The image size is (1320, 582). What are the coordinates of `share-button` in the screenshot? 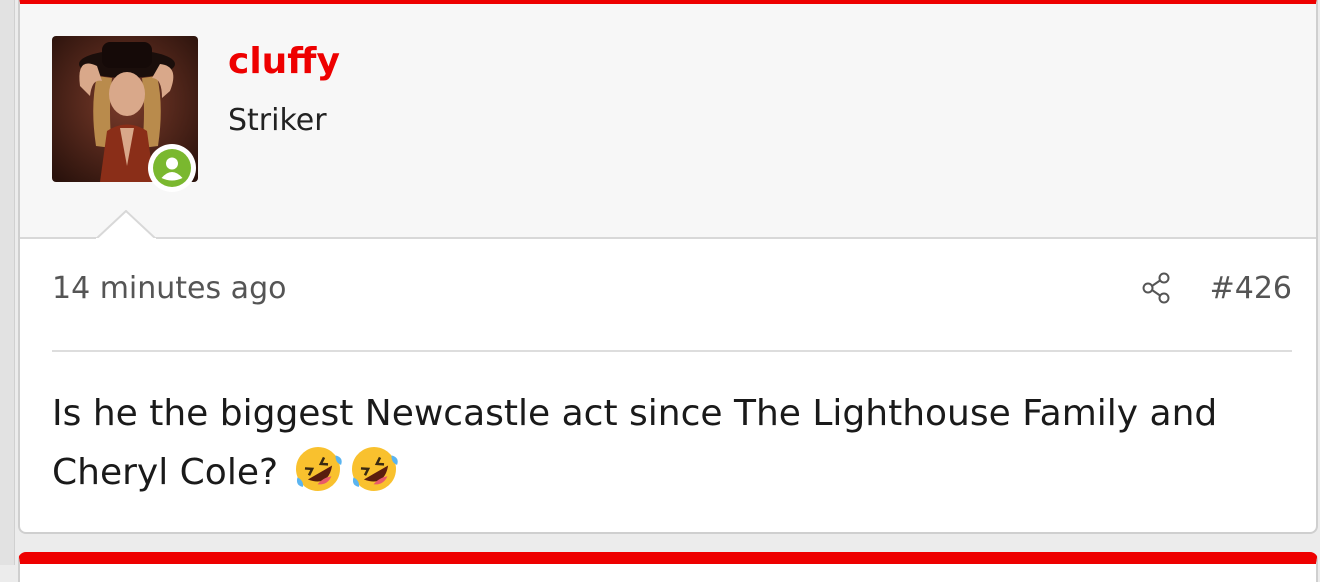 It's located at (1157, 288).